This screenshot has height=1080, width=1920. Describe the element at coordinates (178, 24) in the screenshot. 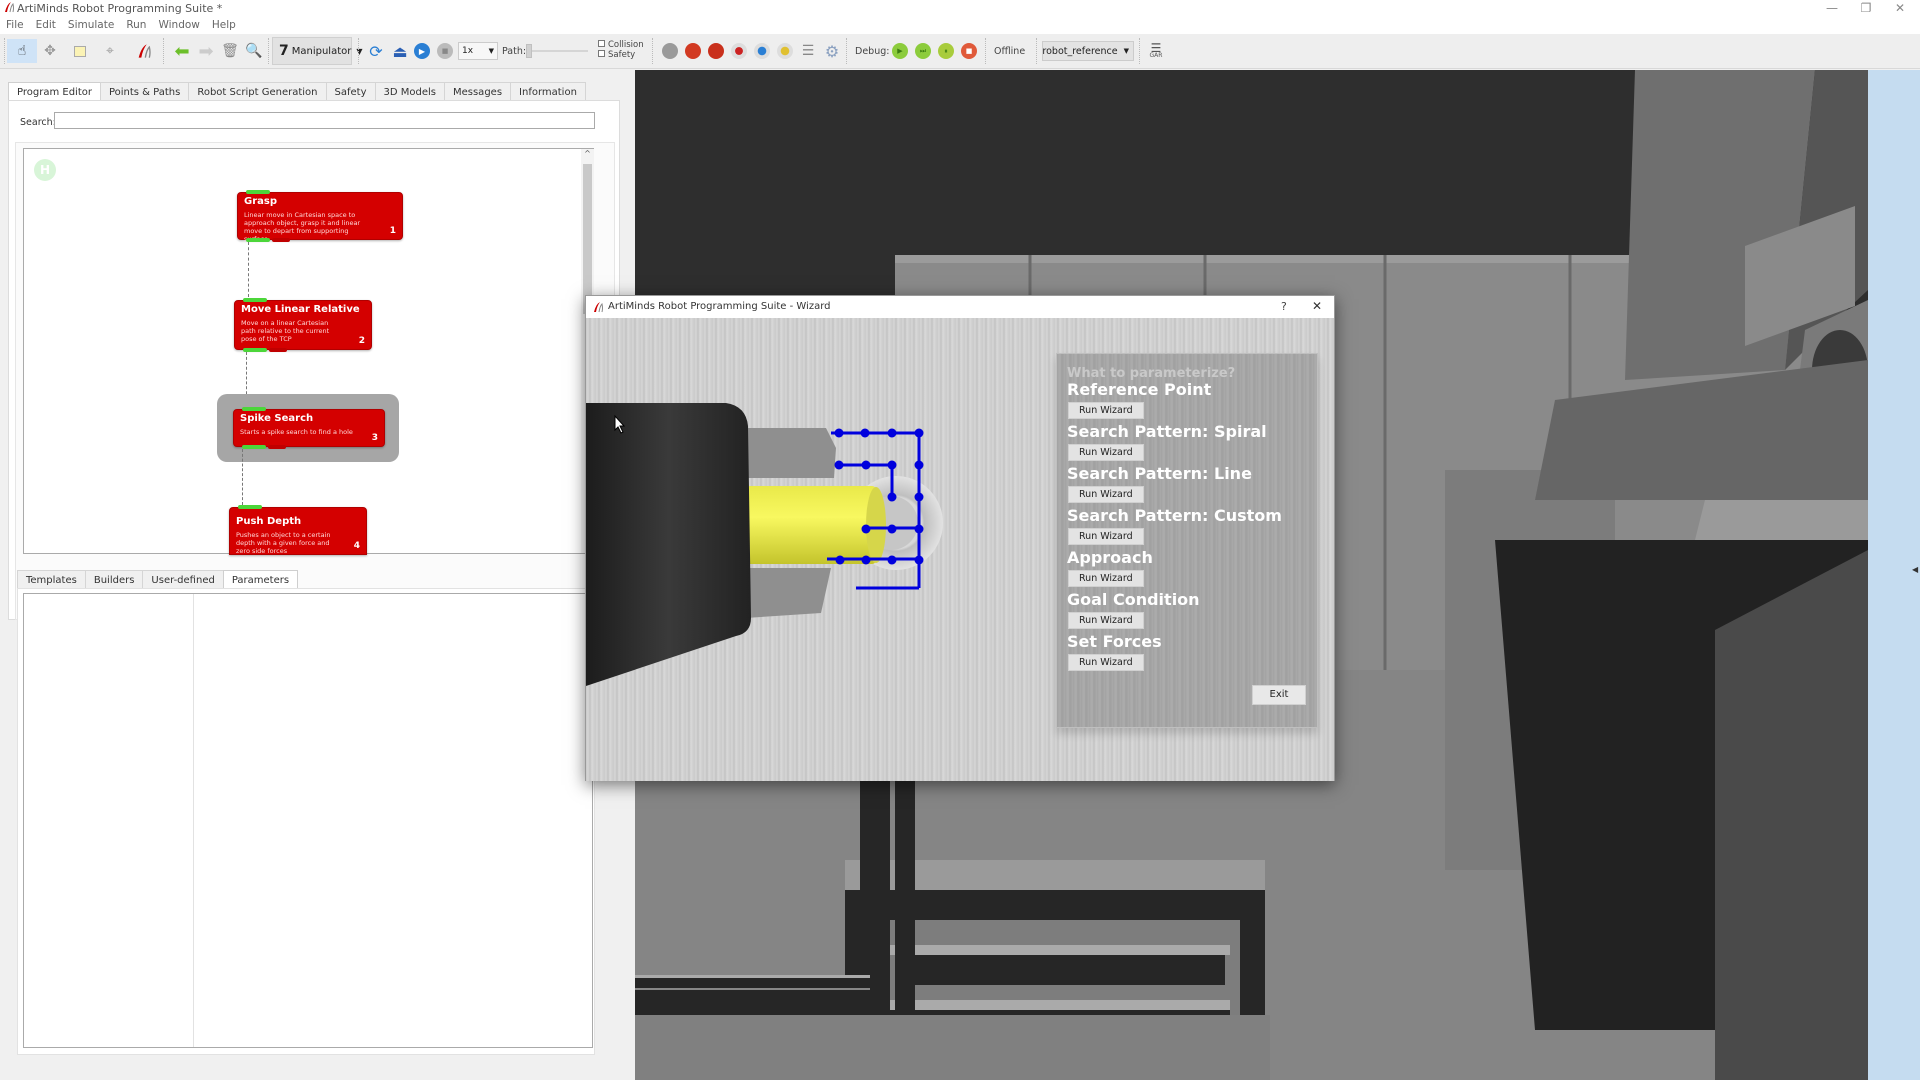

I see `menu-window: Window` at that location.